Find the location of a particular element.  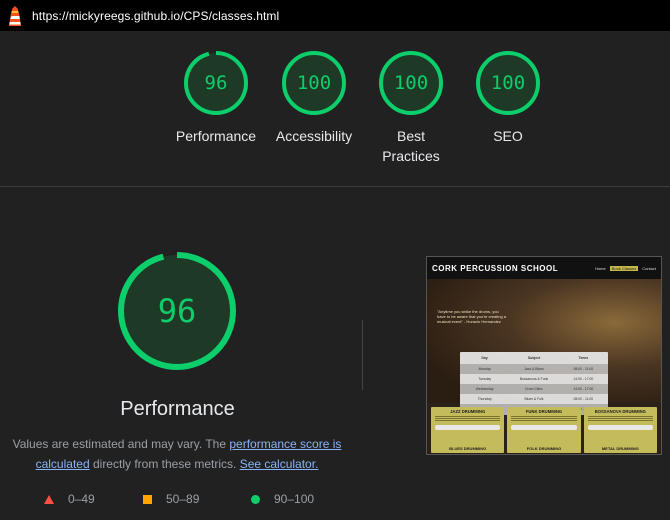

desc-text: Values are estimated and may vary. The is located at coordinates (121, 444).